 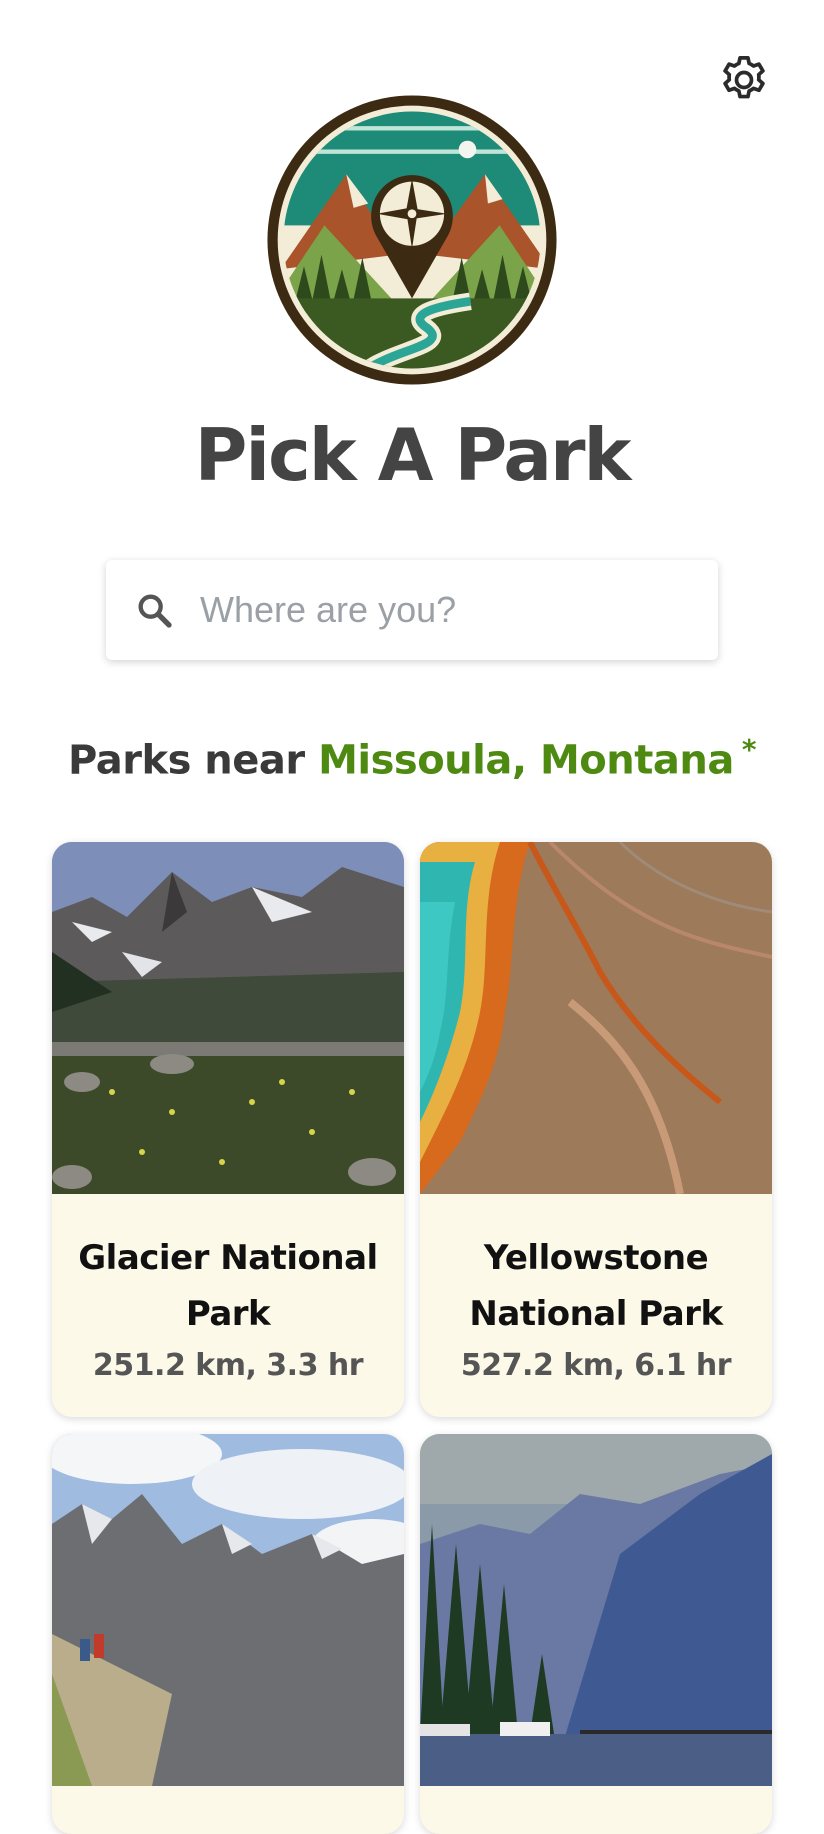 I want to click on park-compass-logo, so click(x=412, y=240).